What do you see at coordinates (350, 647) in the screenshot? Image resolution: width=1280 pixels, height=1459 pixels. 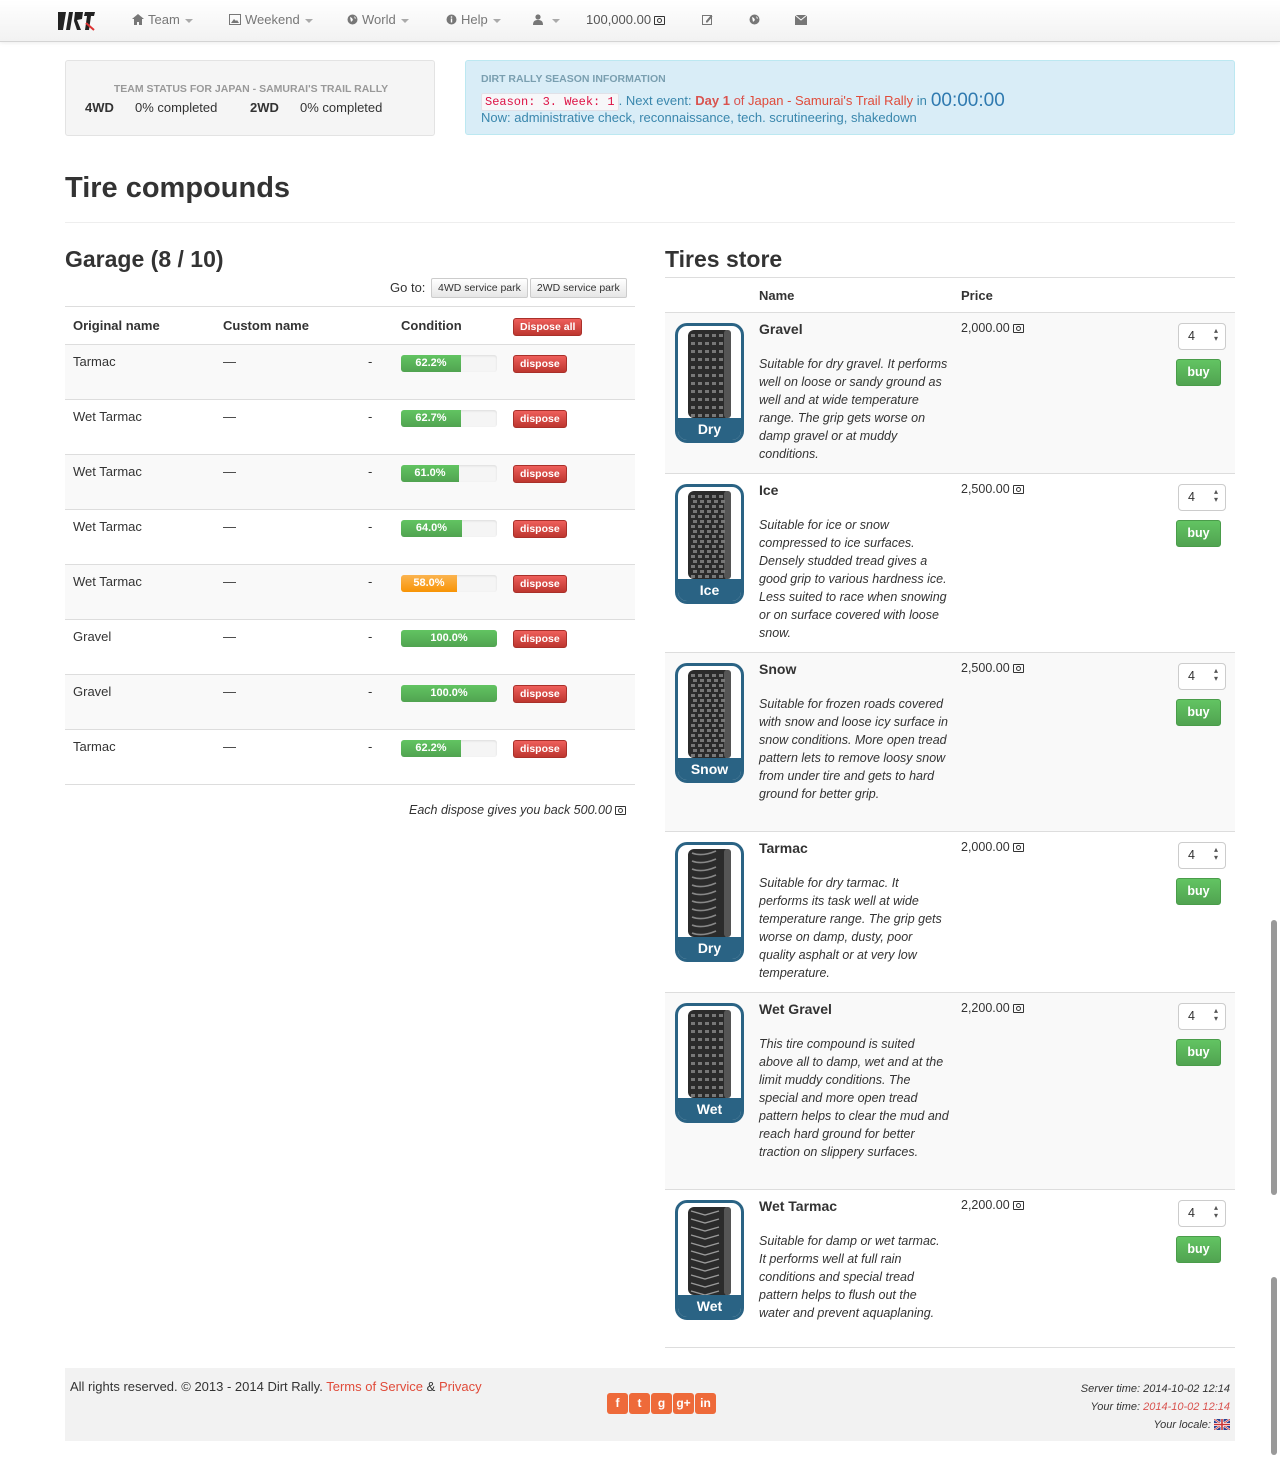 I see `table-row: Gravel — - 100.0% dispose` at bounding box center [350, 647].